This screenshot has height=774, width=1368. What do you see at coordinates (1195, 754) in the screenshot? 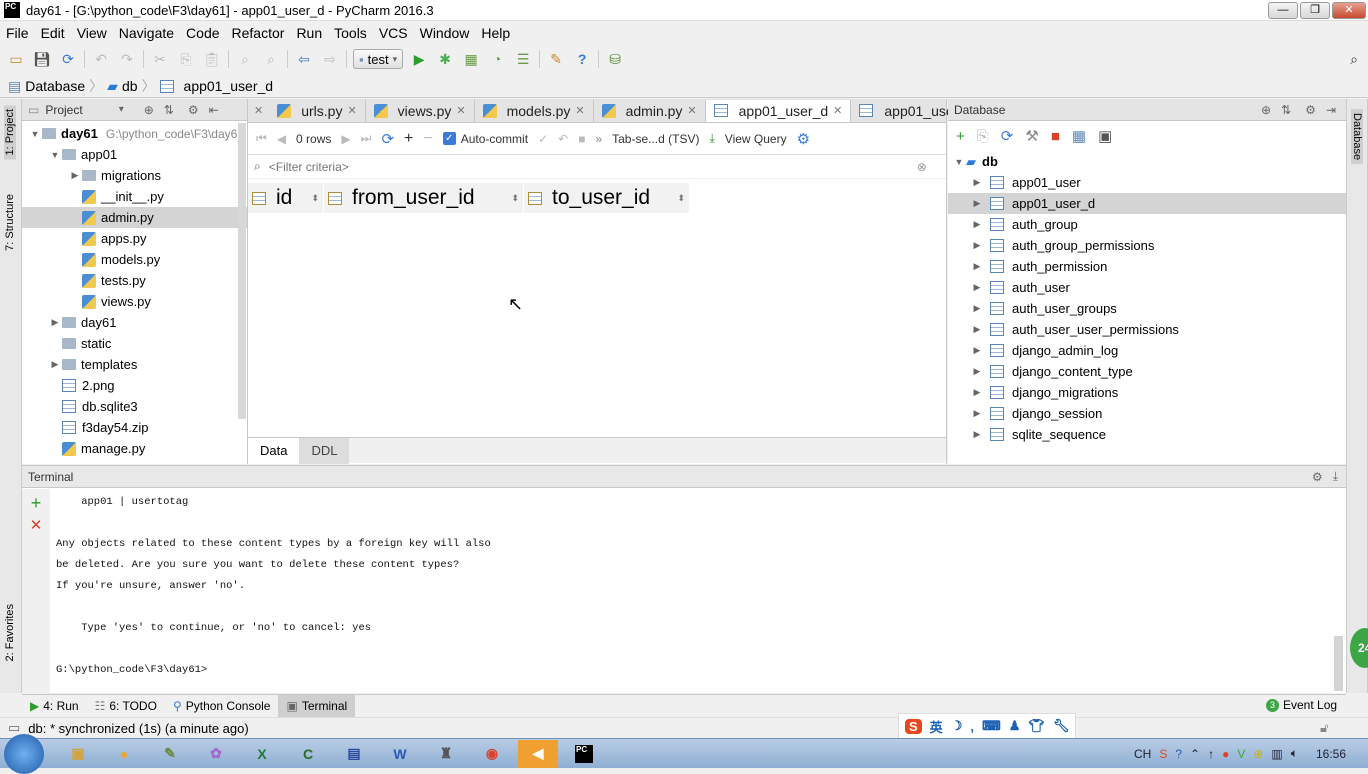
I see `tray-arrow-icon: ⌃` at bounding box center [1195, 754].